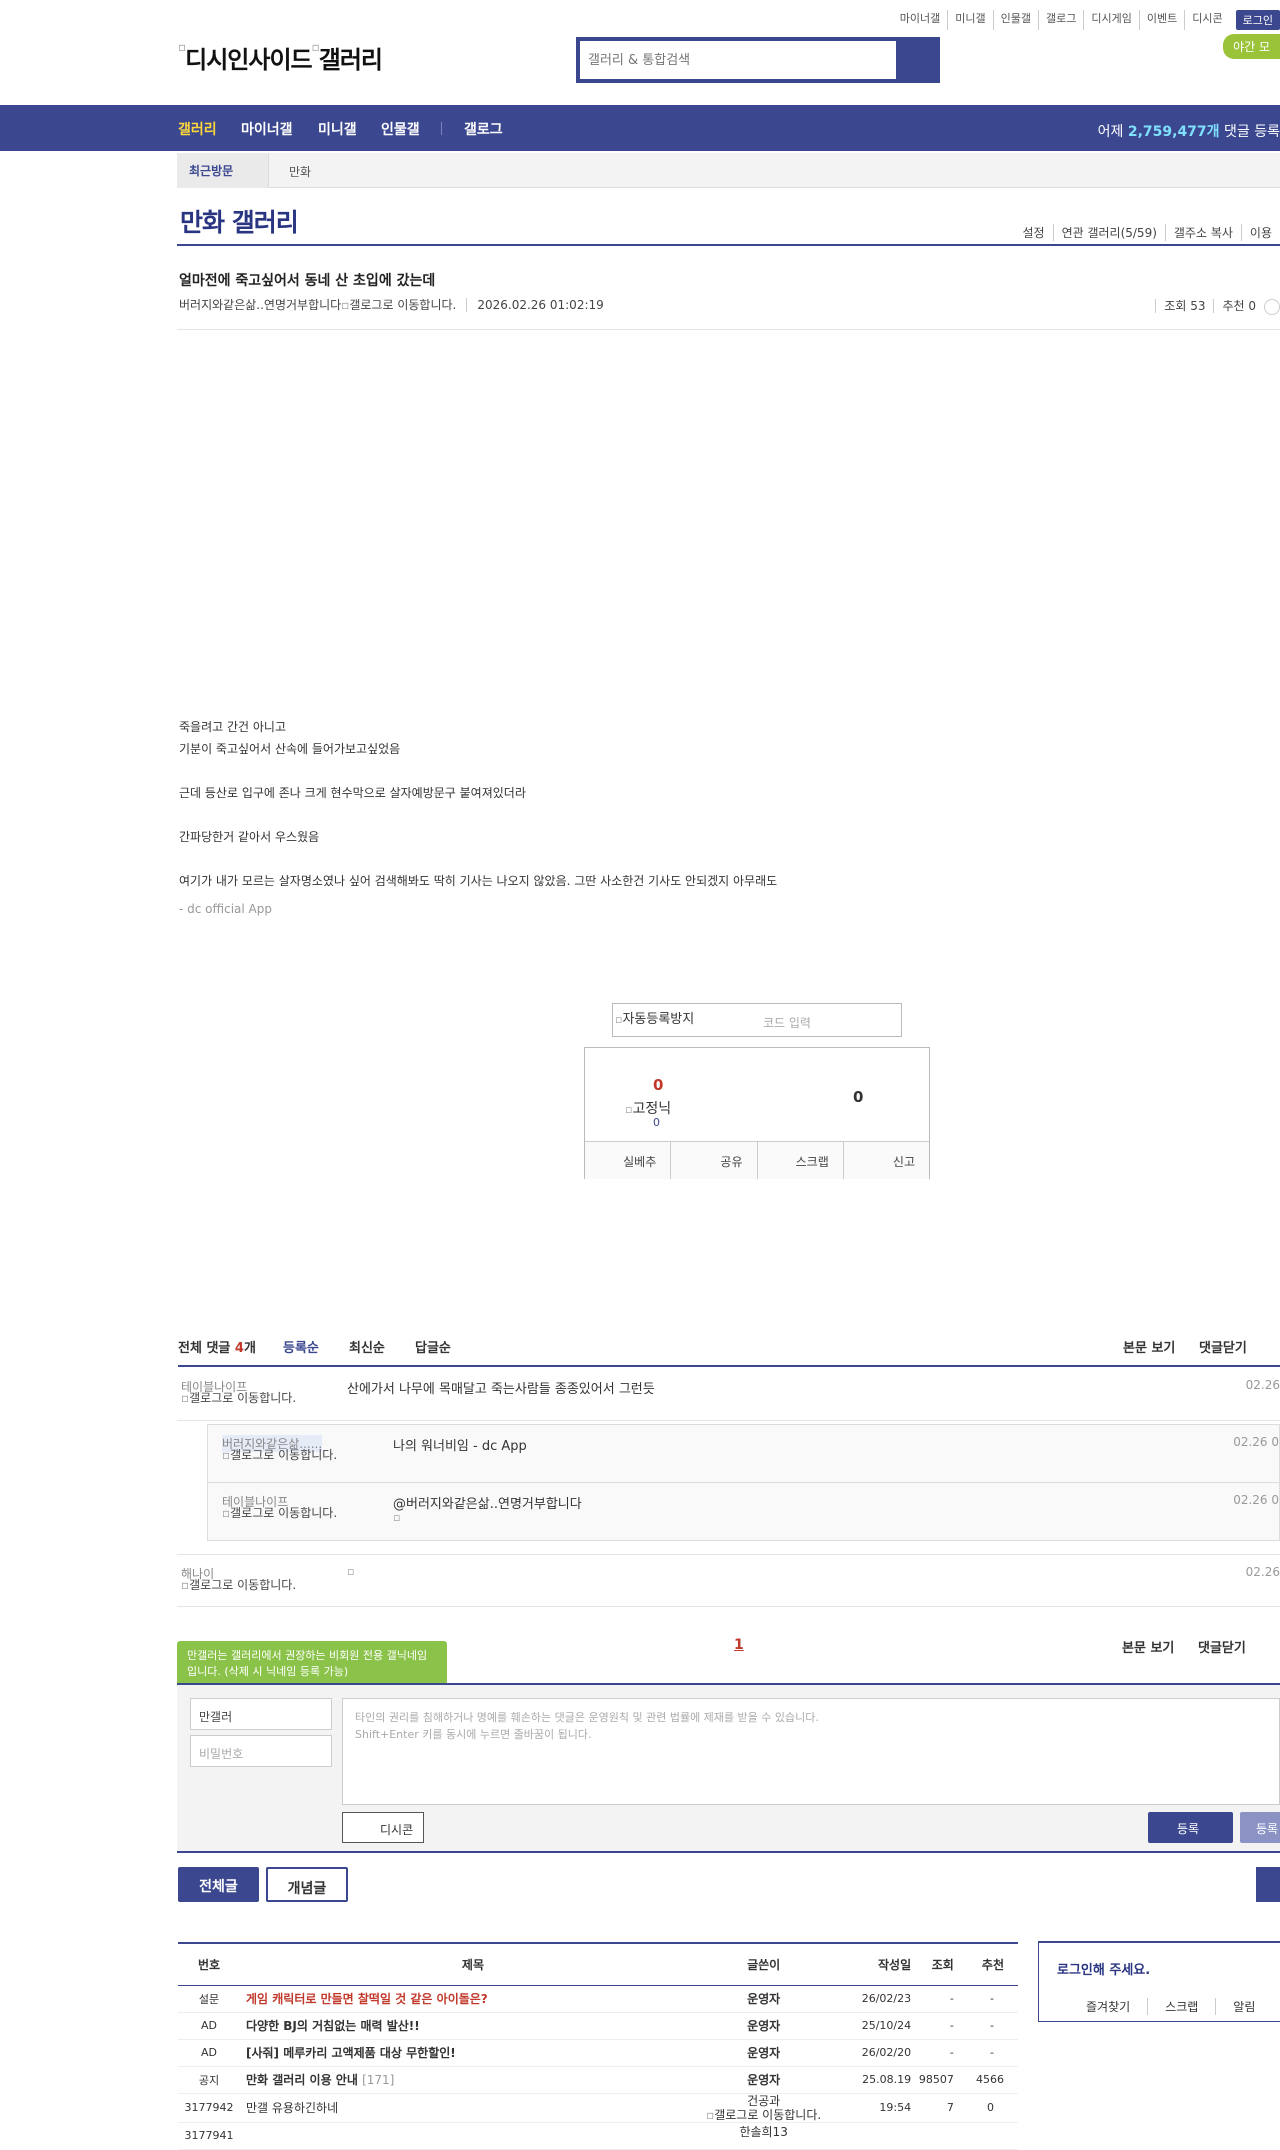 Image resolution: width=1280 pixels, height=2150 pixels. What do you see at coordinates (763, 2101) in the screenshot?
I see `row-writer: 건공과` at bounding box center [763, 2101].